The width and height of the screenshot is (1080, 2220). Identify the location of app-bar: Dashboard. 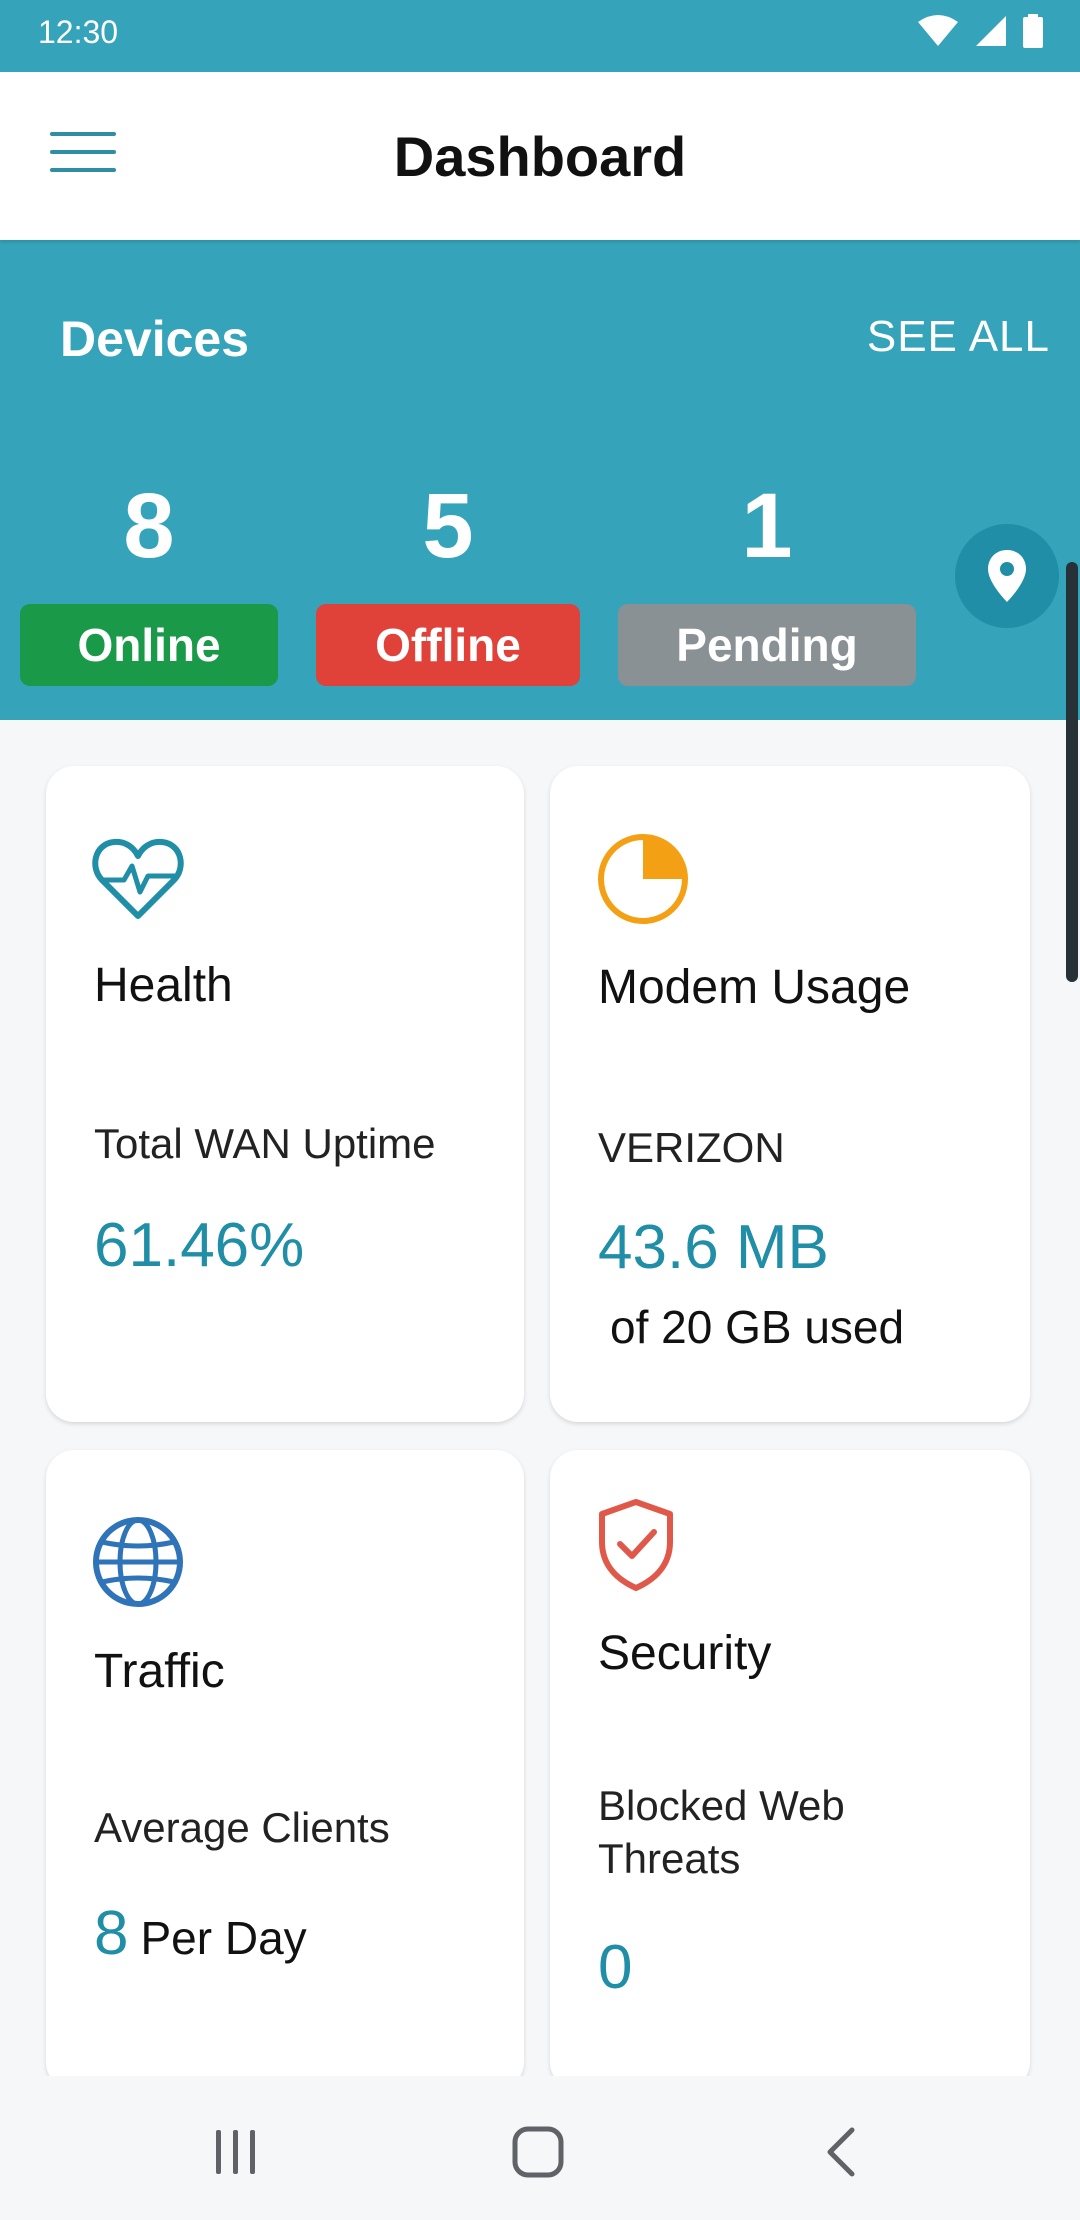
(540, 156).